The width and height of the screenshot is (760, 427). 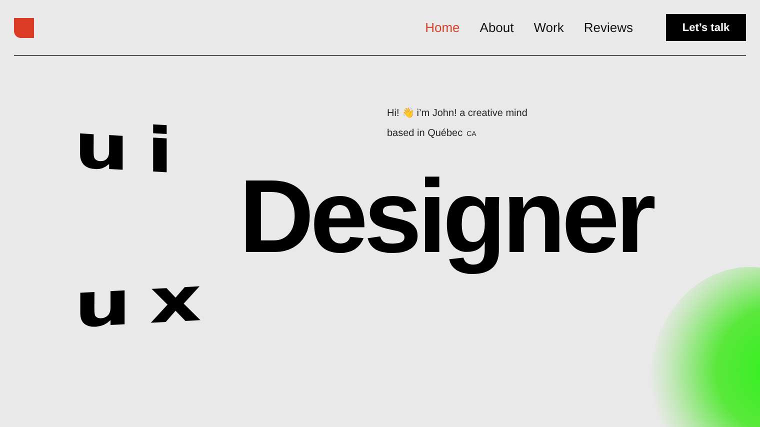 What do you see at coordinates (24, 28) in the screenshot?
I see `logo-icon` at bounding box center [24, 28].